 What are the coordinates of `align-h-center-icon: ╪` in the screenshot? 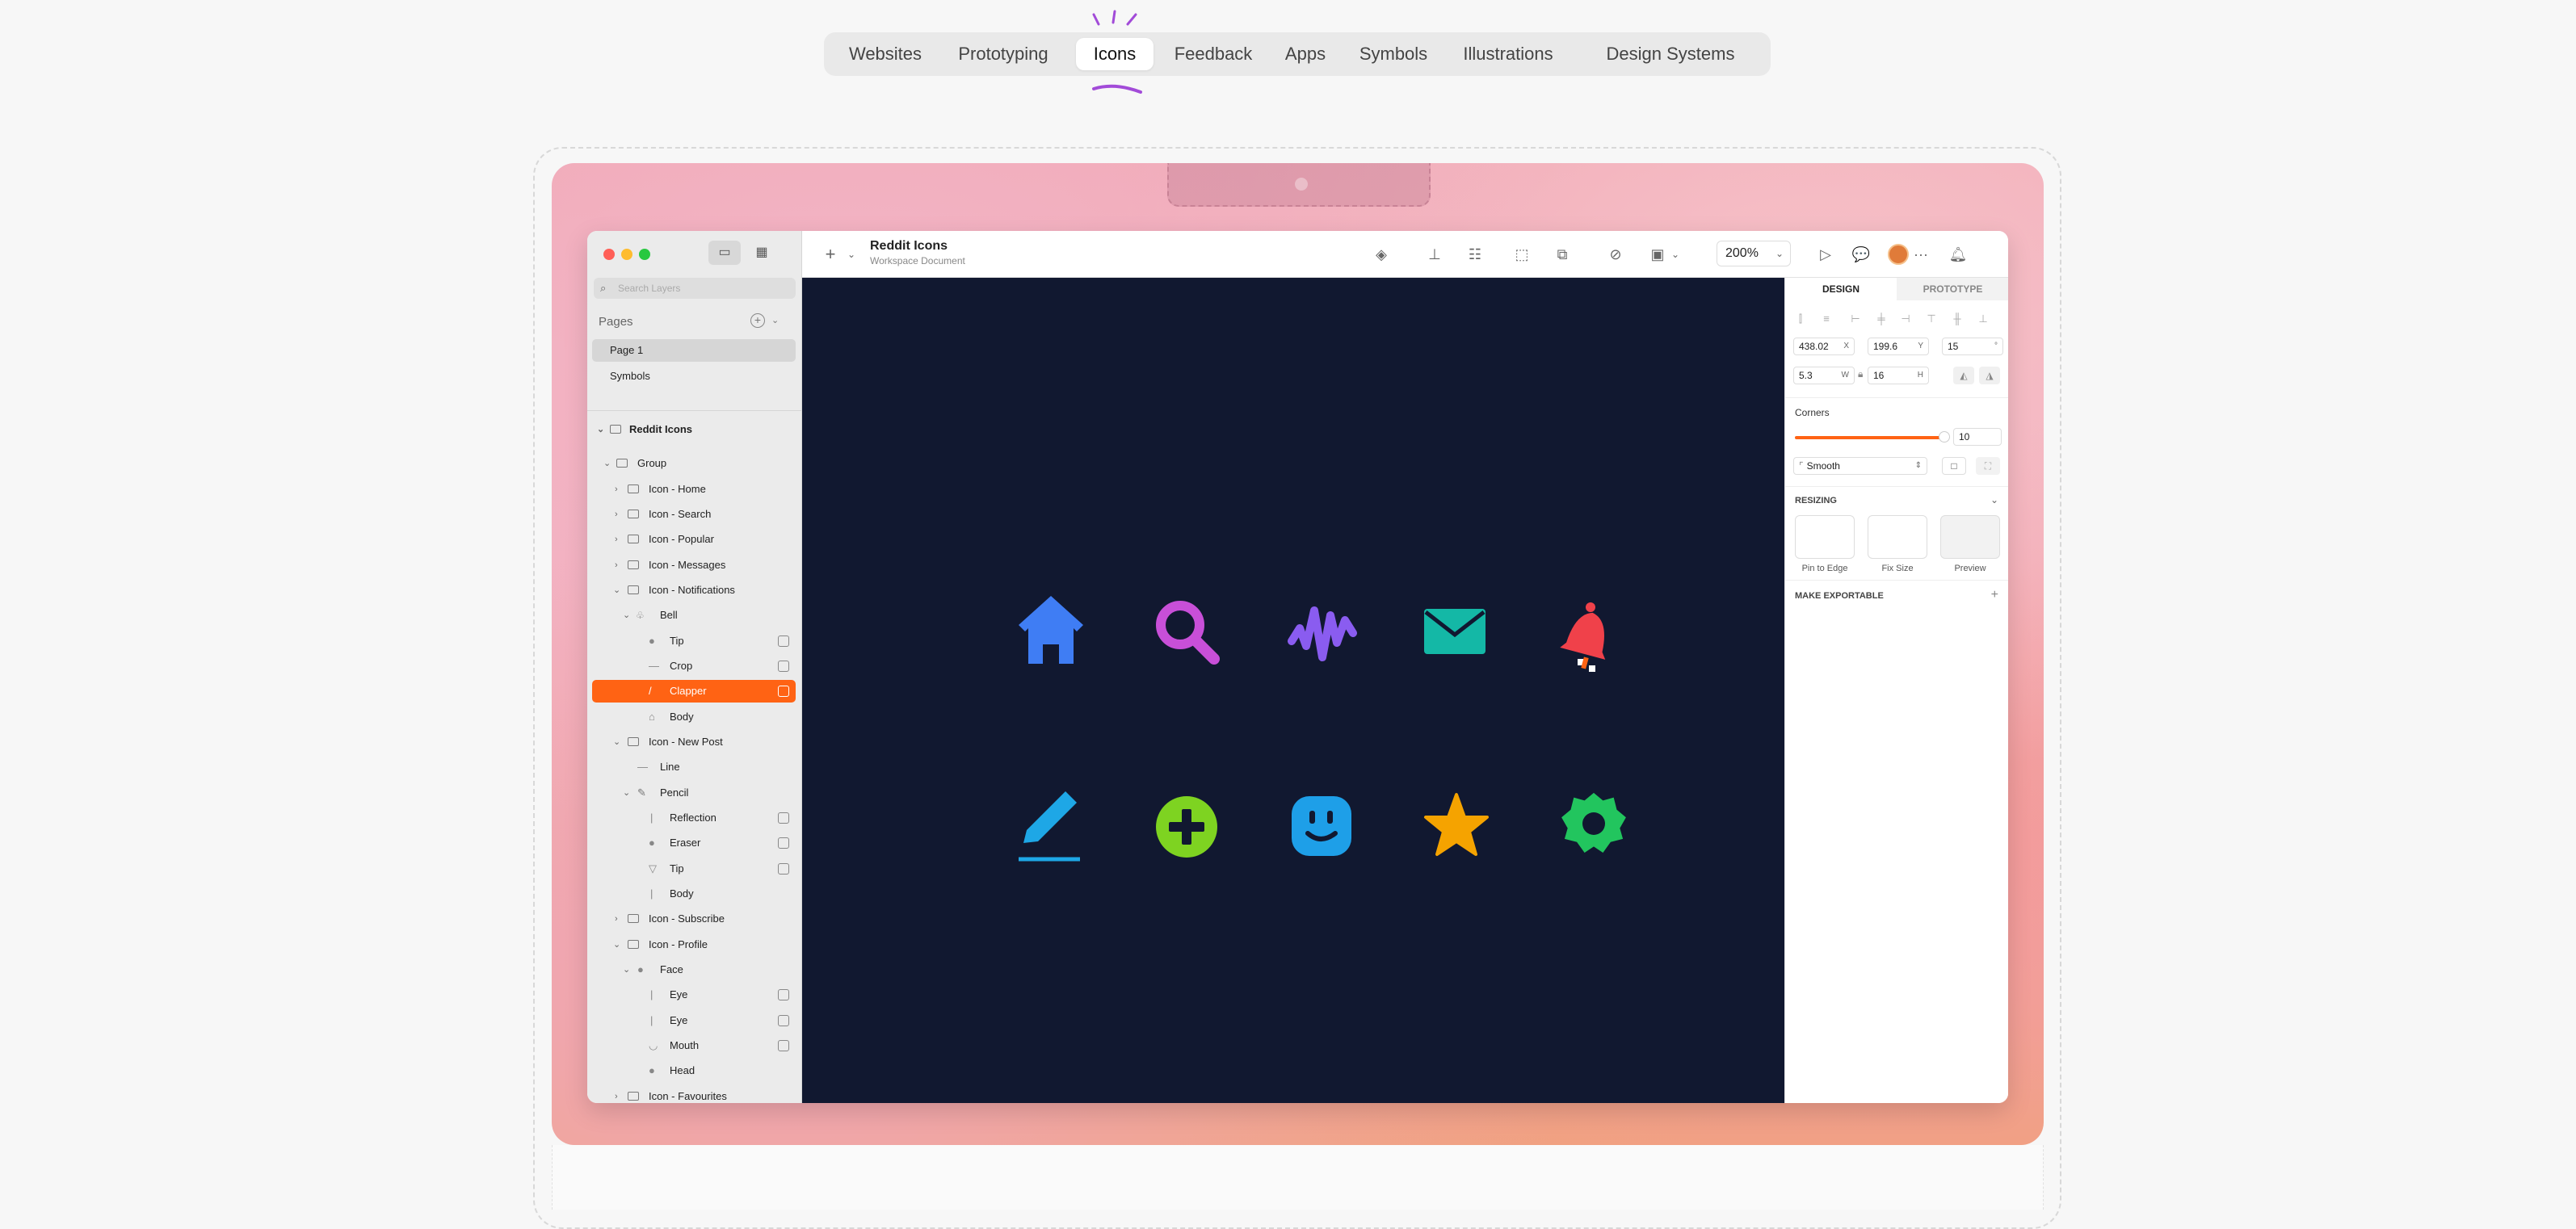 It's located at (1882, 319).